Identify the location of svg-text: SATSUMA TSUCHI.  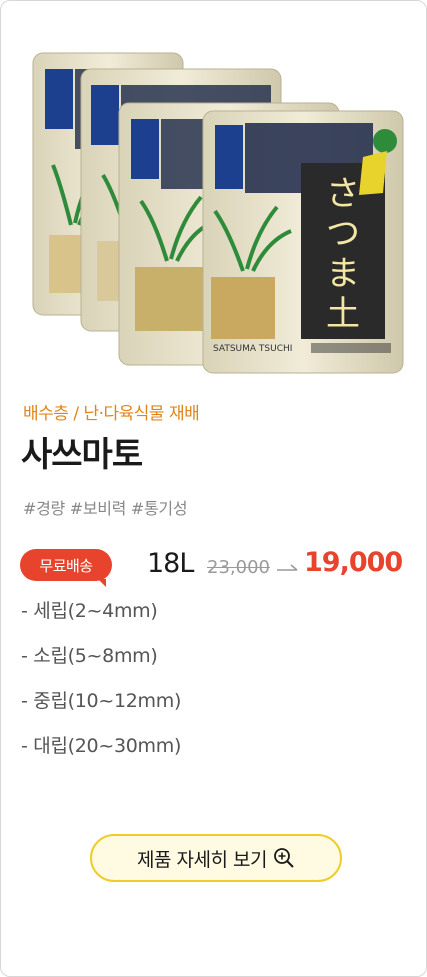
(252, 349).